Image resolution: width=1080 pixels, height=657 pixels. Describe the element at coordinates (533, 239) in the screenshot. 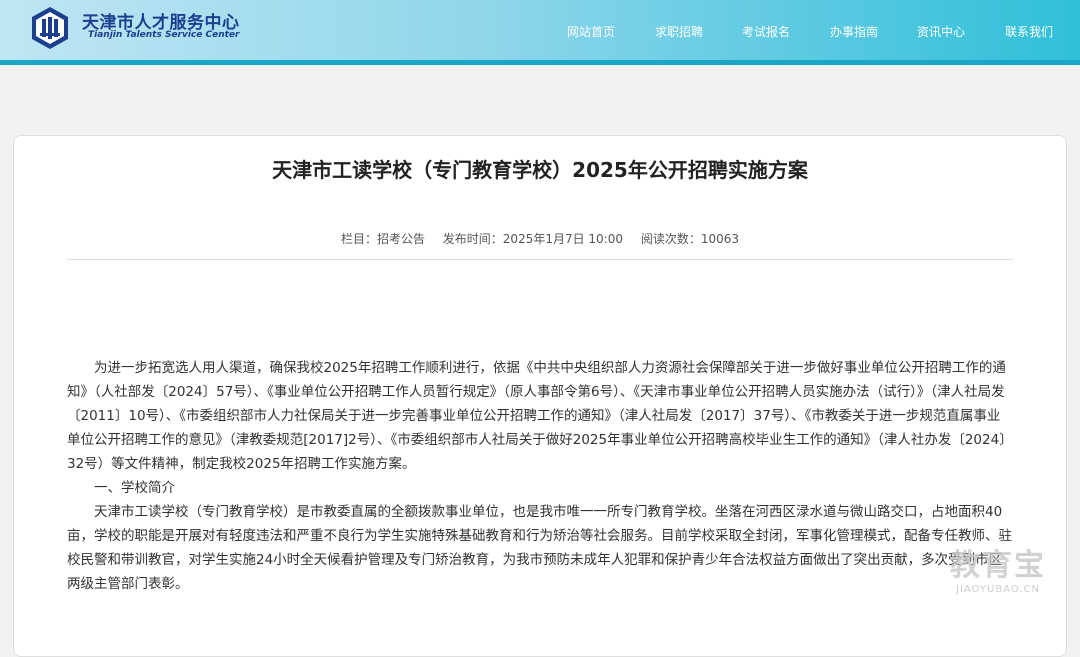

I see `meta-published: 发布时间：2025年1月7日 10:00` at that location.